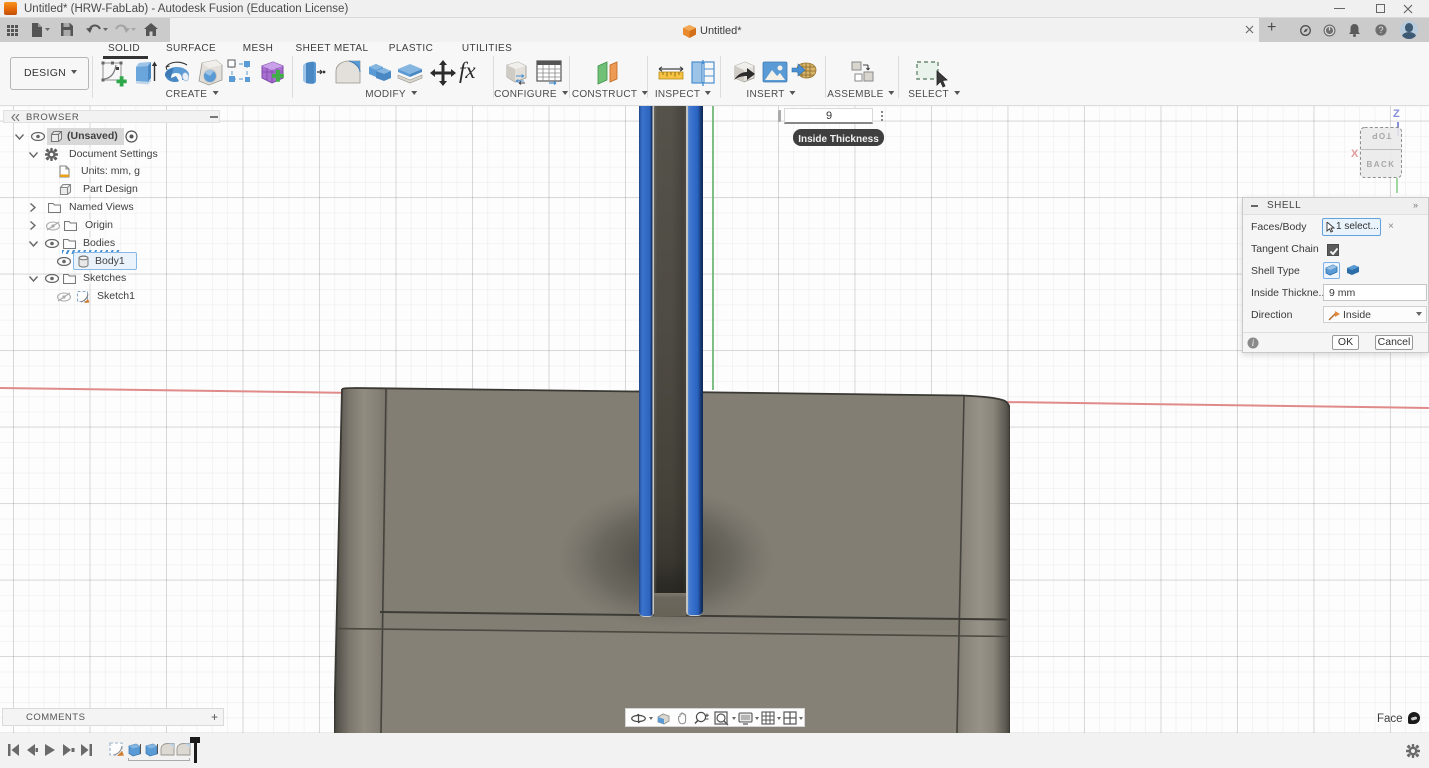  Describe the element at coordinates (467, 71) in the screenshot. I see `svg-text: fx` at that location.